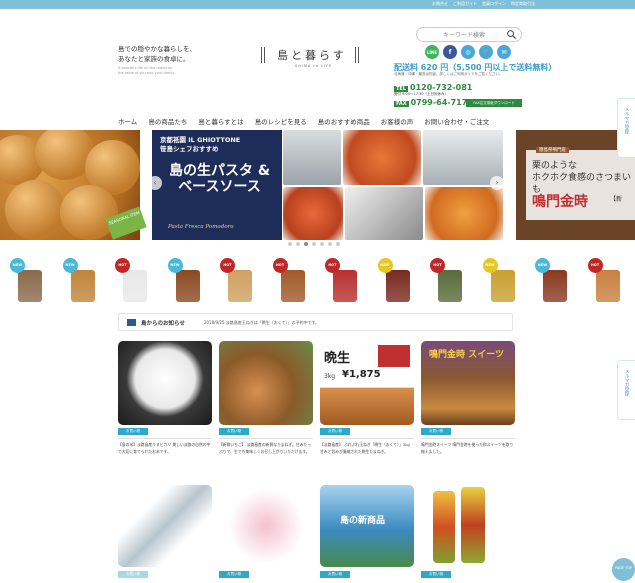 This screenshot has width=635, height=583. Describe the element at coordinates (165, 383) in the screenshot. I see `rice-image` at that location.